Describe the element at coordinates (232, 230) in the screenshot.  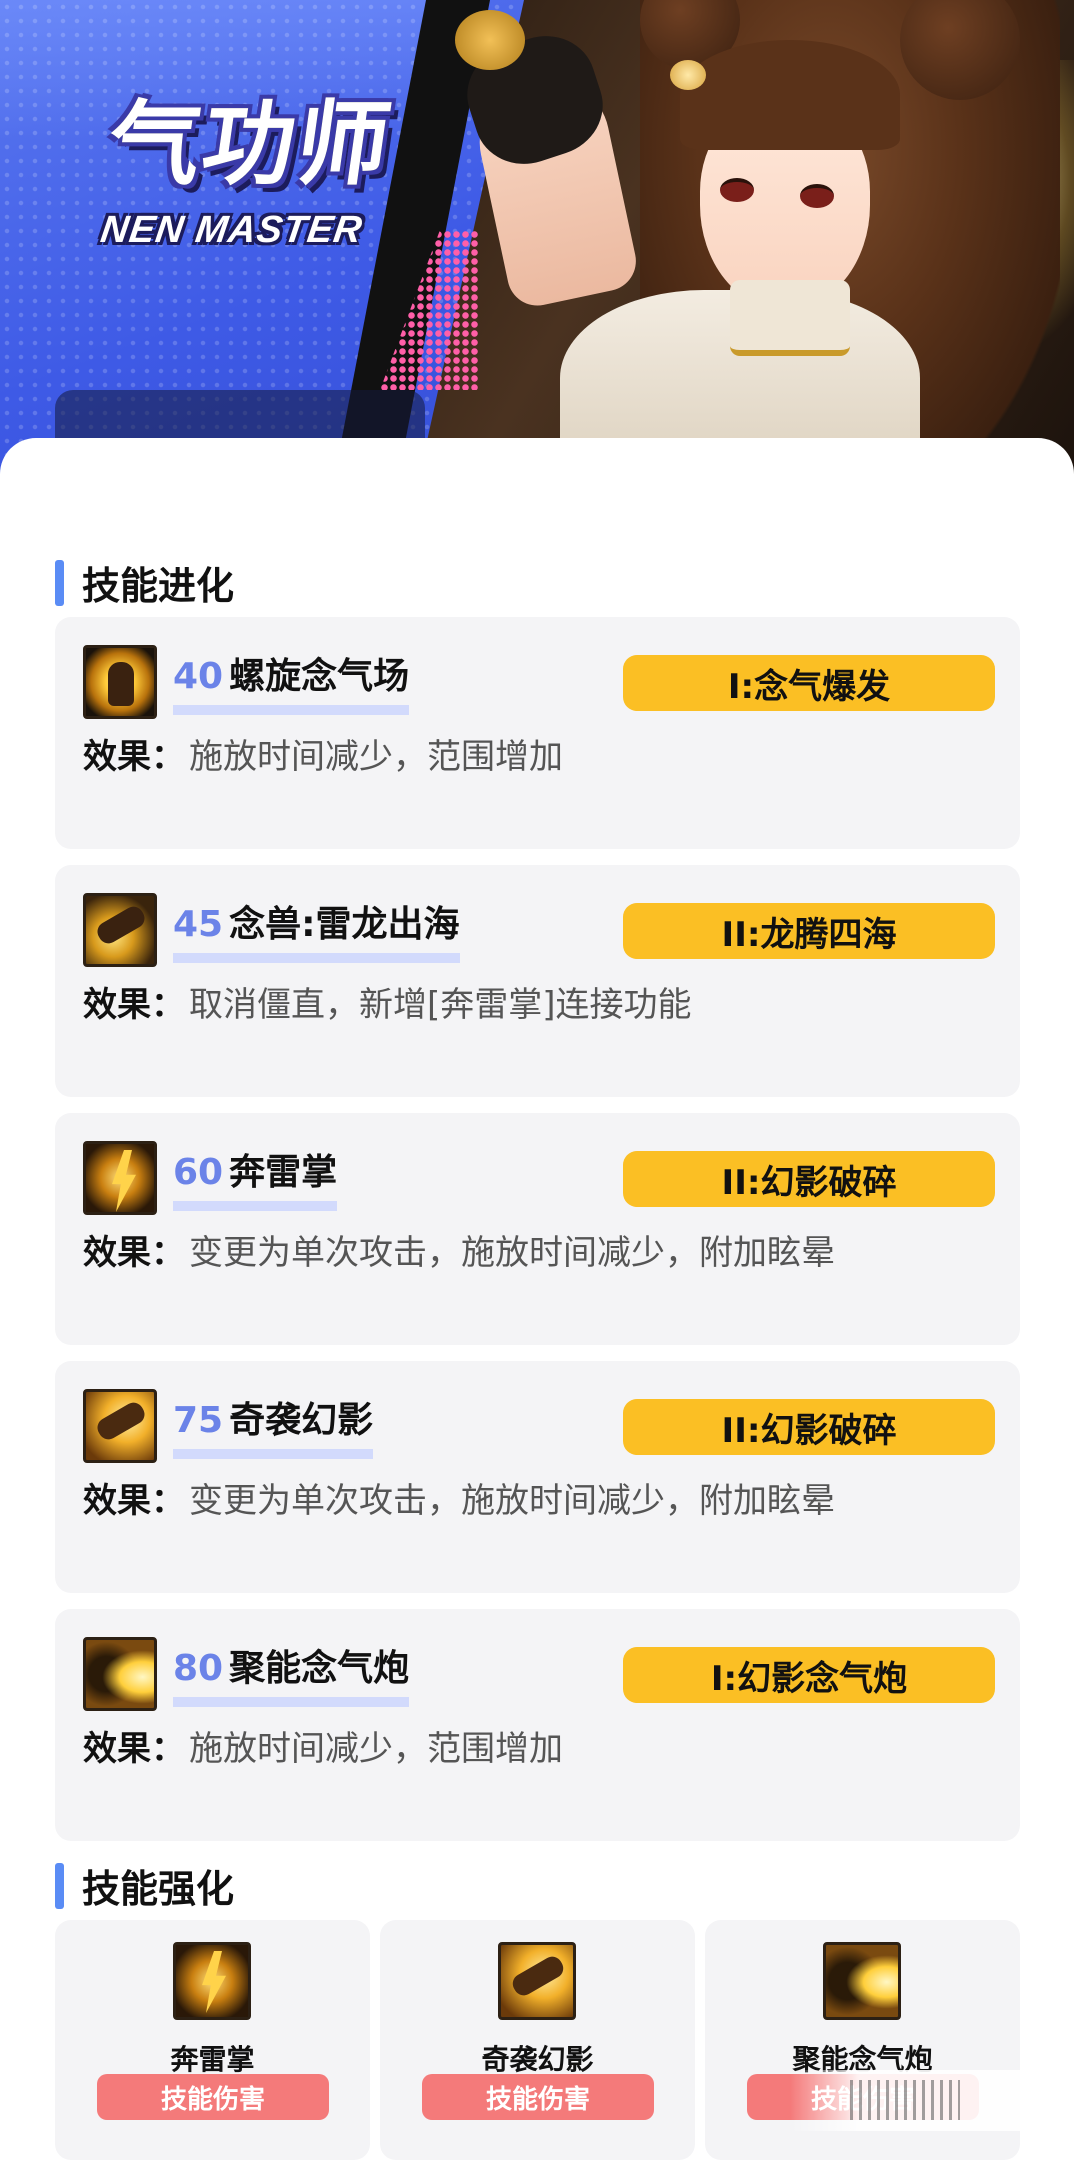
I see `class-name-en: NEN MASTER` at that location.